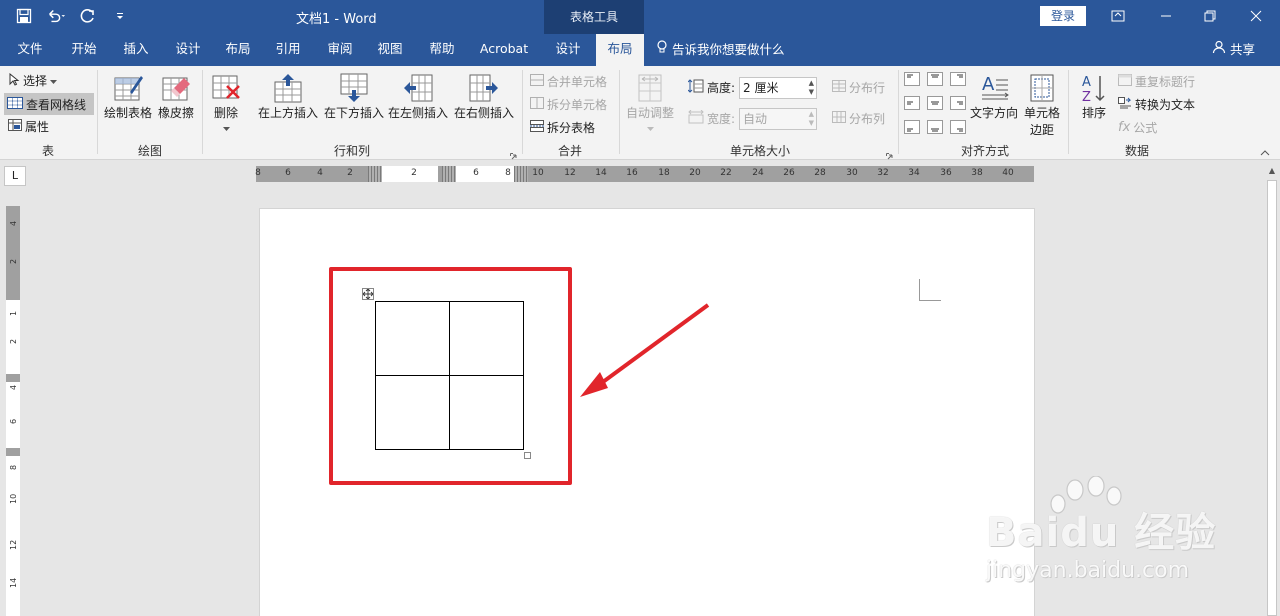 The image size is (1280, 616). Describe the element at coordinates (128, 88) in the screenshot. I see `draw-table-icon` at that location.